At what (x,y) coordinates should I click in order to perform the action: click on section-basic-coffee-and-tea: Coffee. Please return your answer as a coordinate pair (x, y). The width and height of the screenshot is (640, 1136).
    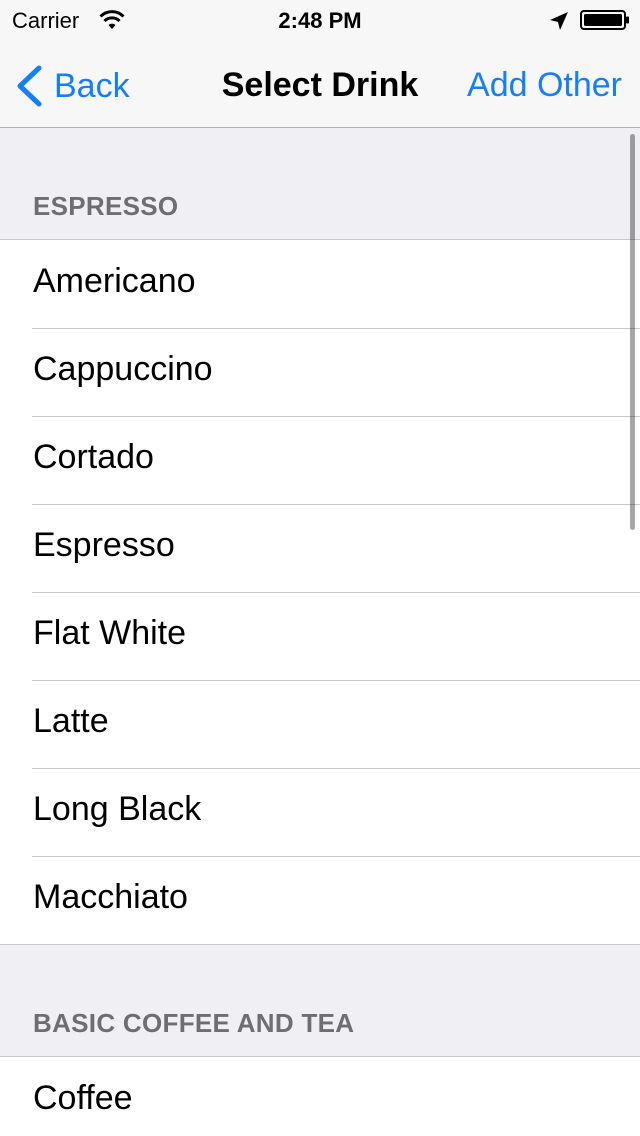
    Looking at the image, I should click on (320, 1096).